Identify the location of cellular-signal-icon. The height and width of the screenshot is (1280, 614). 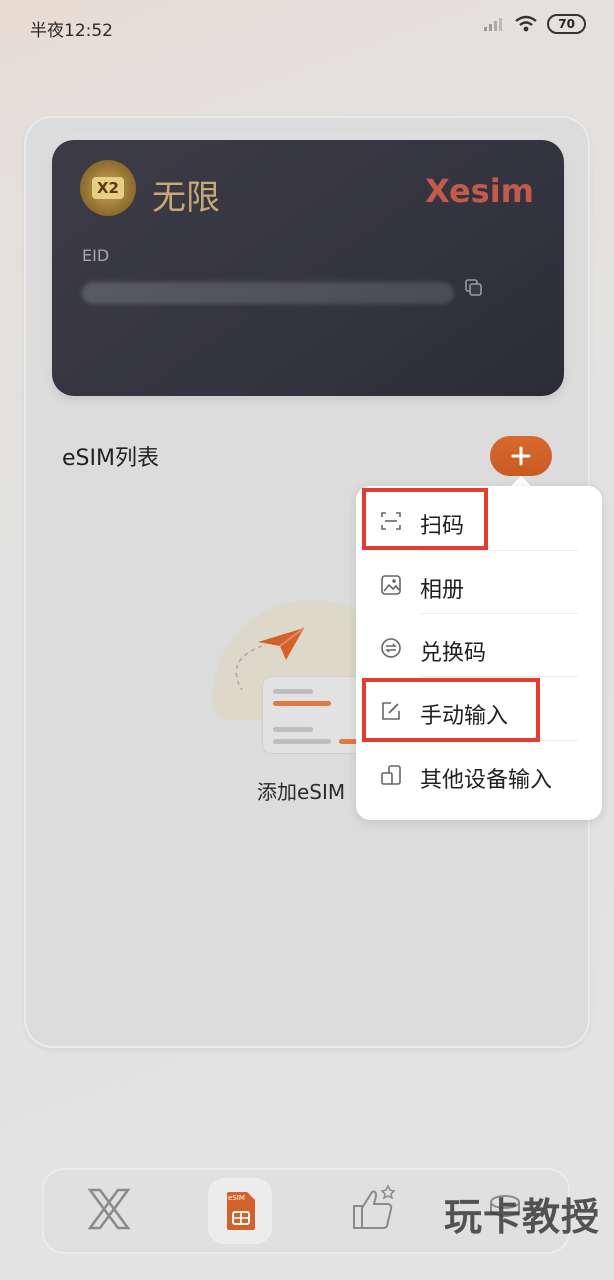
(493, 24).